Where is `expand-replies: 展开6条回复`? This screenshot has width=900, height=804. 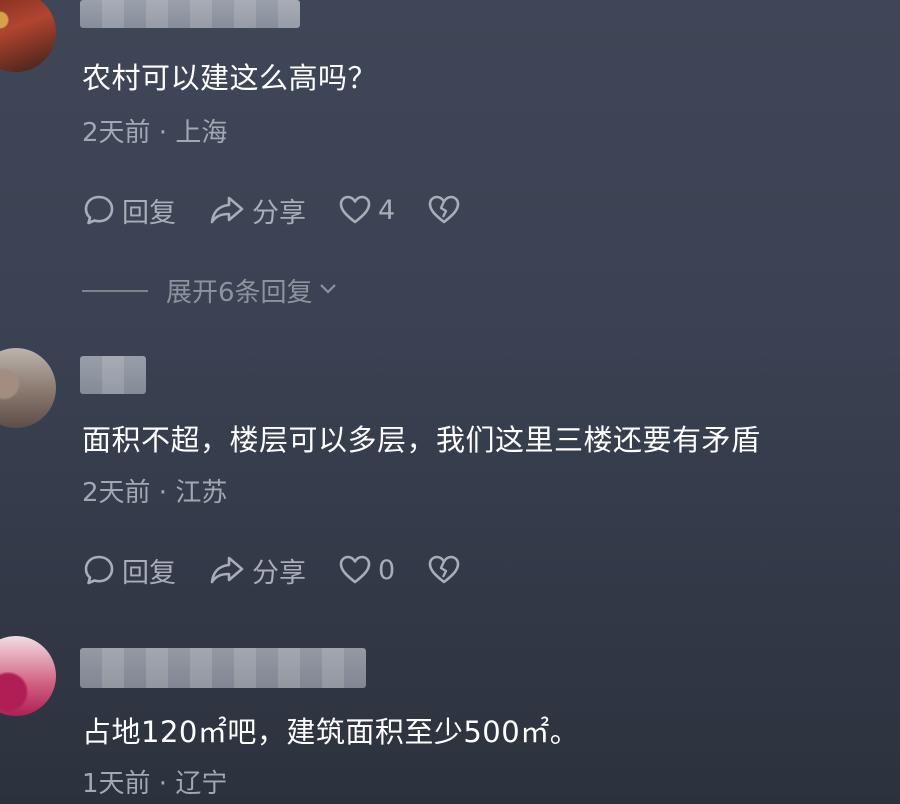 expand-replies: 展开6条回复 is located at coordinates (210, 290).